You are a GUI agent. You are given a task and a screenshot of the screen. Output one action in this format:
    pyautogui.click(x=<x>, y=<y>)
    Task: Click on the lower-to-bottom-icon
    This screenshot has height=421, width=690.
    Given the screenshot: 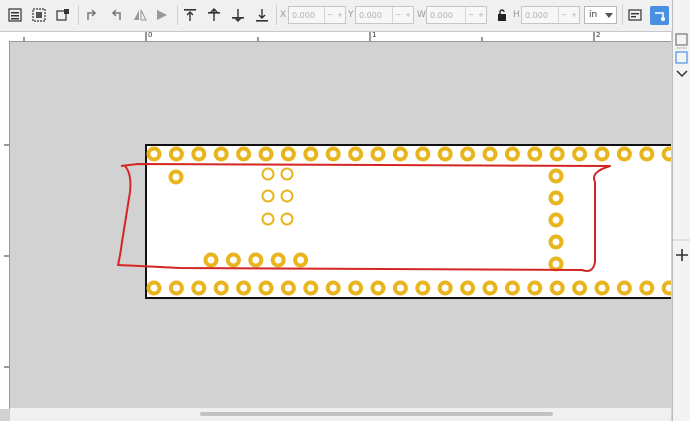 What is the action you would take?
    pyautogui.click(x=262, y=15)
    